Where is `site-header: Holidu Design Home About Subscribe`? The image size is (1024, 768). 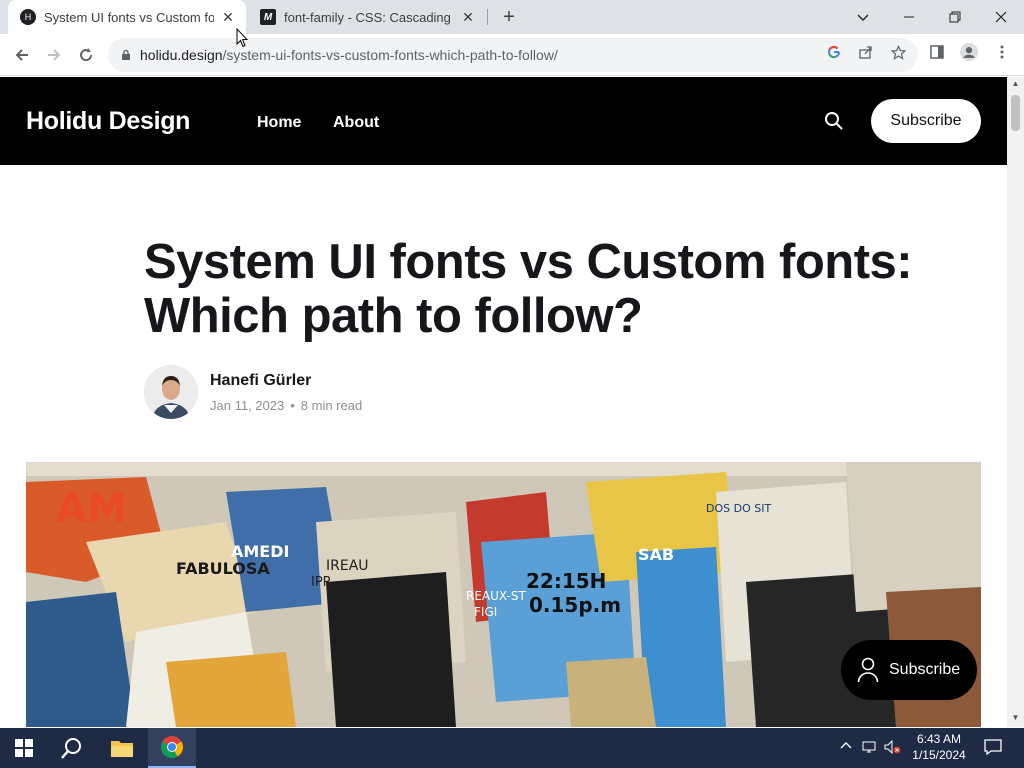
site-header: Holidu Design Home About Subscribe is located at coordinates (503, 121).